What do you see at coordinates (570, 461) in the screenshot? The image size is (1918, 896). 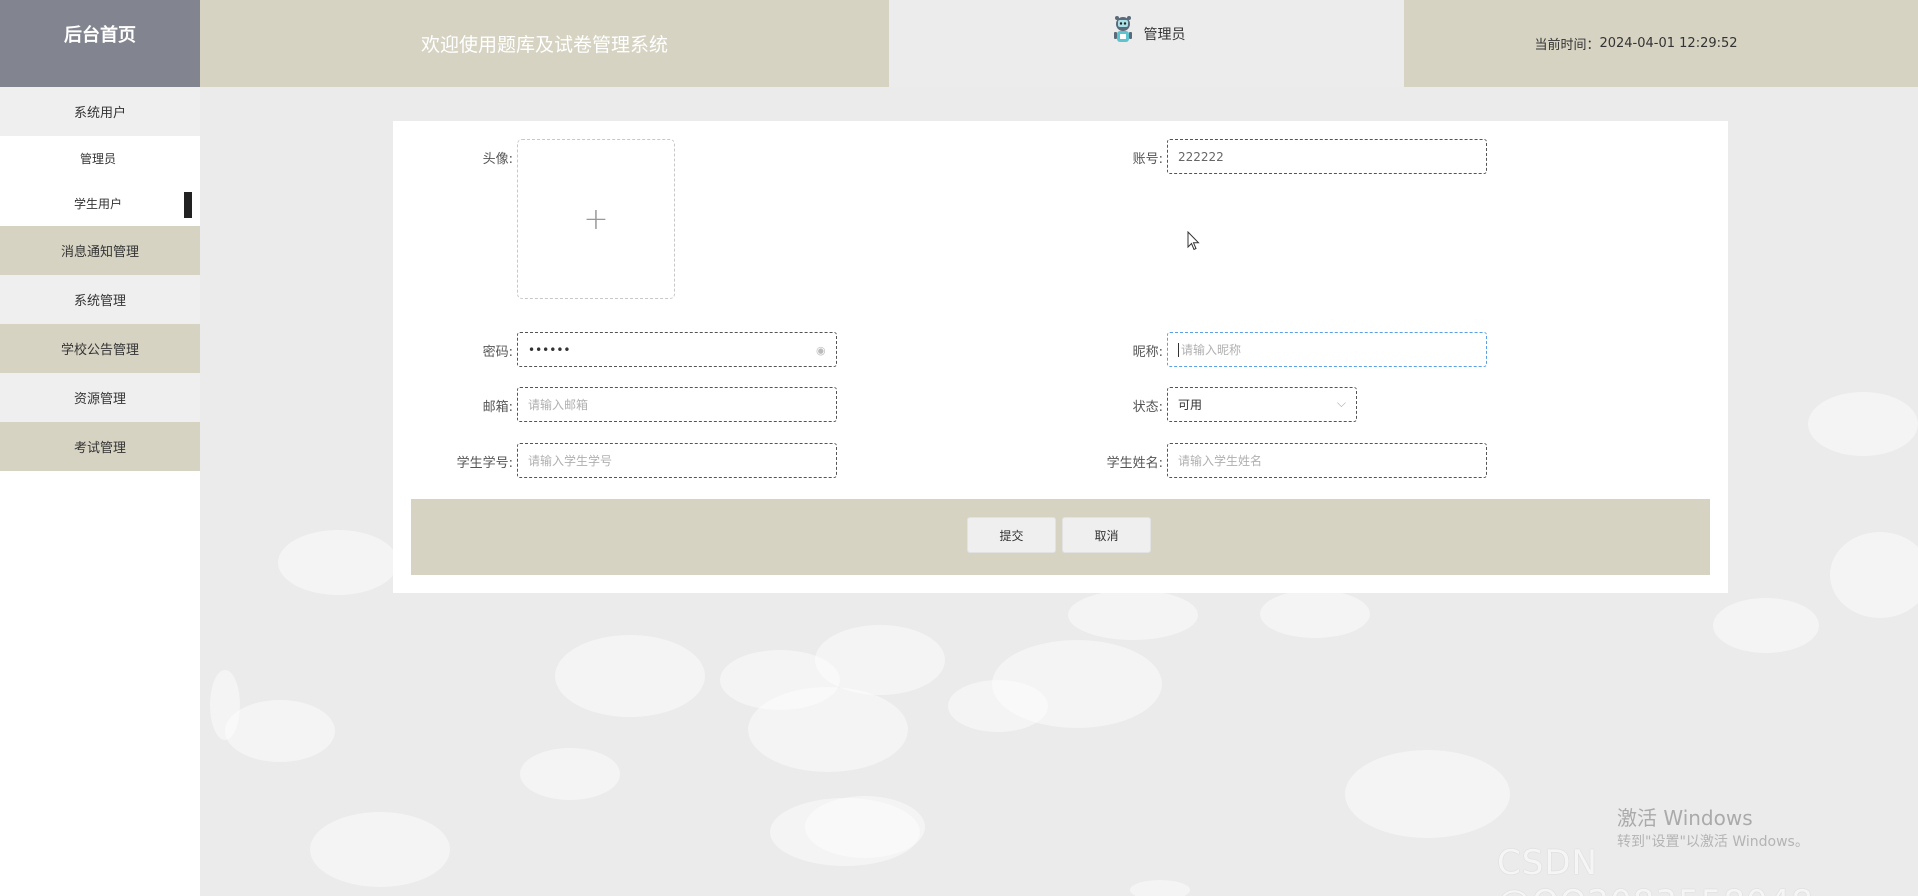 I see `student-no-placeholder: 请输入学生学号` at bounding box center [570, 461].